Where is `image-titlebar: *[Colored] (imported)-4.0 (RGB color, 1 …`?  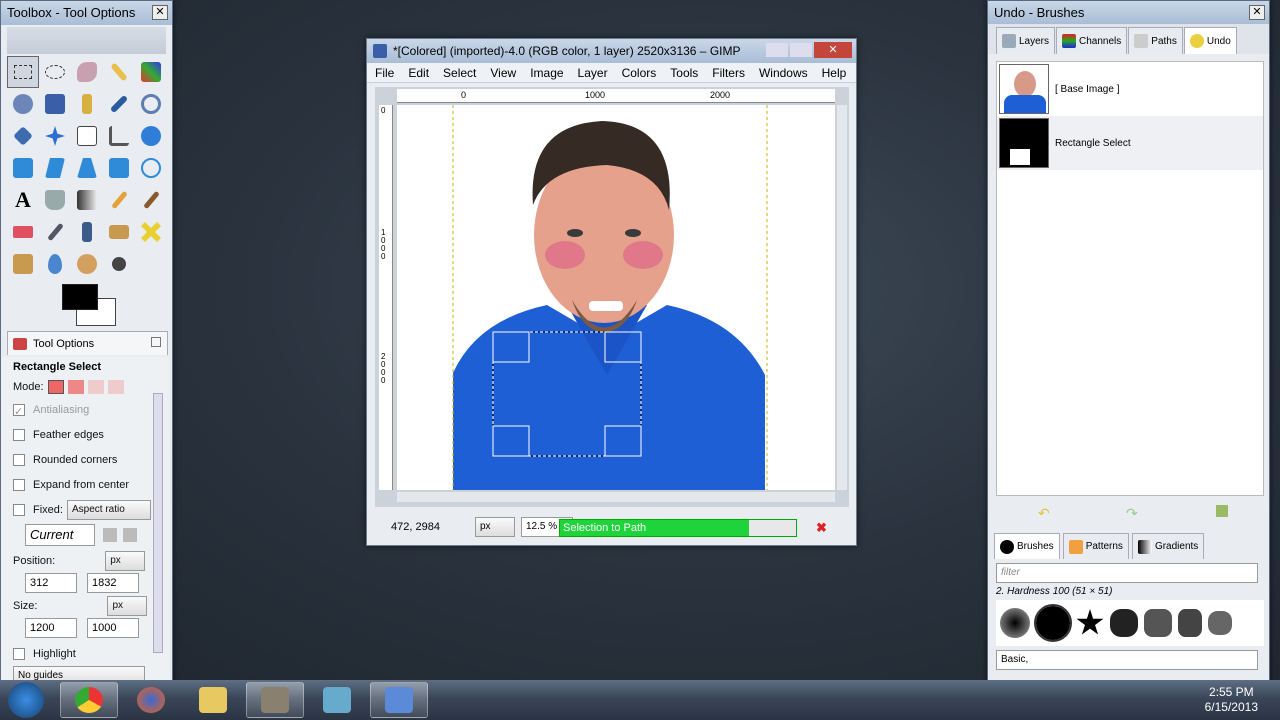 image-titlebar: *[Colored] (imported)-4.0 (RGB color, 1 … is located at coordinates (611, 51).